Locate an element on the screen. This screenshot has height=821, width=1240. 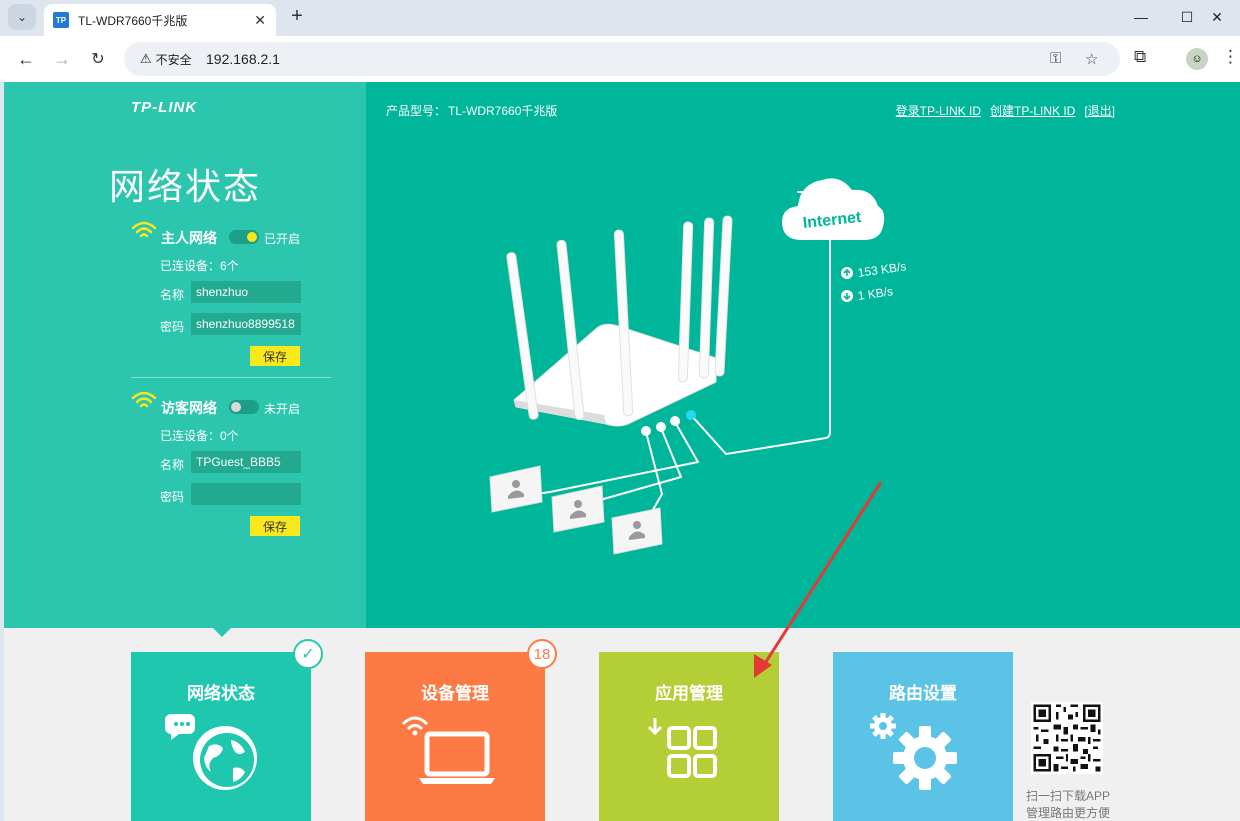
browser-toolbar: ← → ↻ ⚠ 不安全 192.168.2.1 ⚿ ☆ ⧉ ☺ ⋮ is located at coordinates (620, 59).